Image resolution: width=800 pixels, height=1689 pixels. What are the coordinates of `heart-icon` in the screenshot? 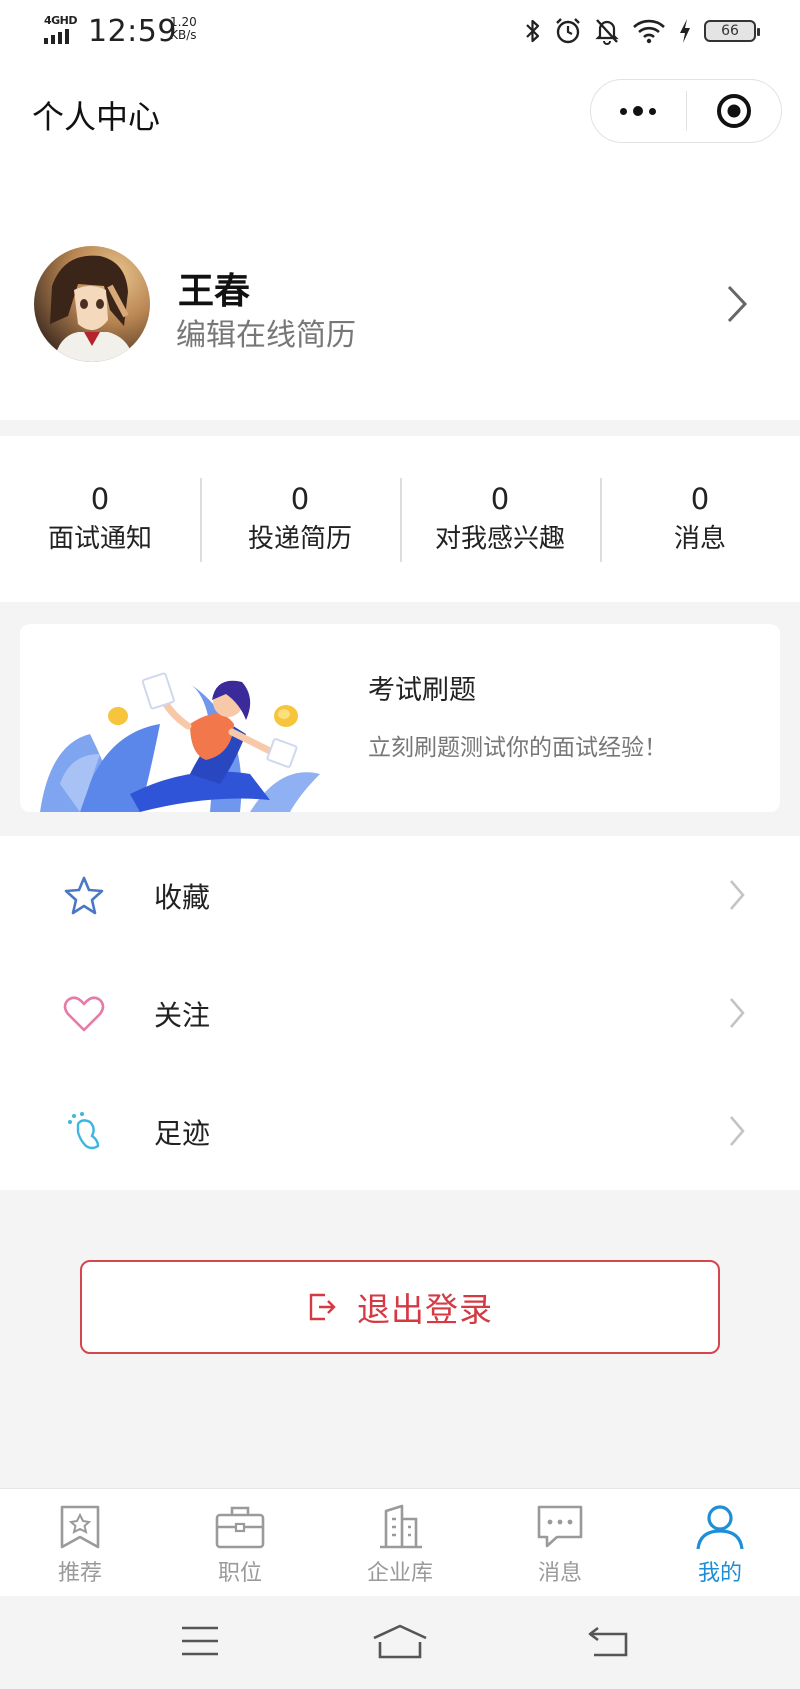 It's located at (84, 1014).